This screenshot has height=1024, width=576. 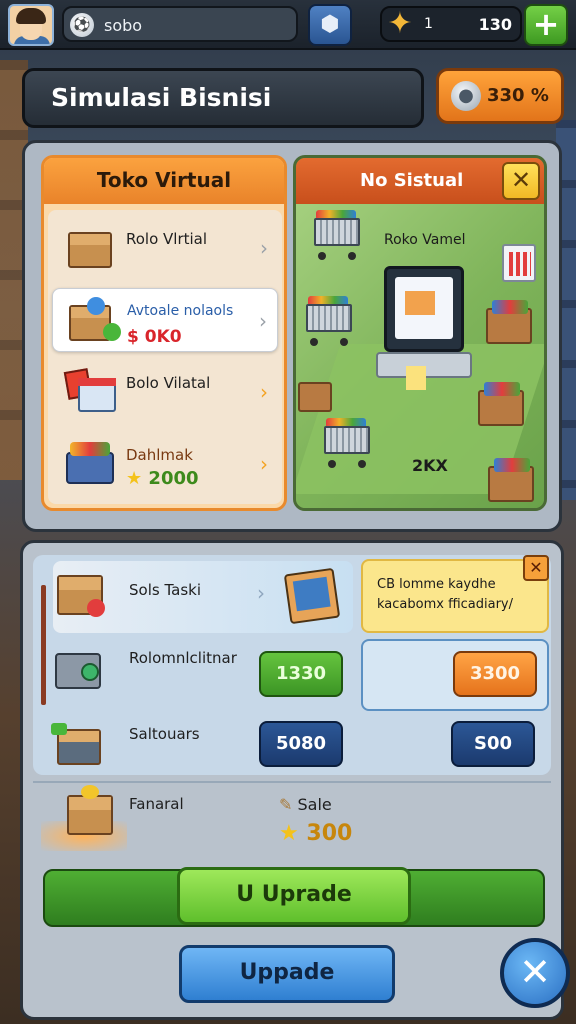 I want to click on cash-register-icon, so click(x=79, y=672).